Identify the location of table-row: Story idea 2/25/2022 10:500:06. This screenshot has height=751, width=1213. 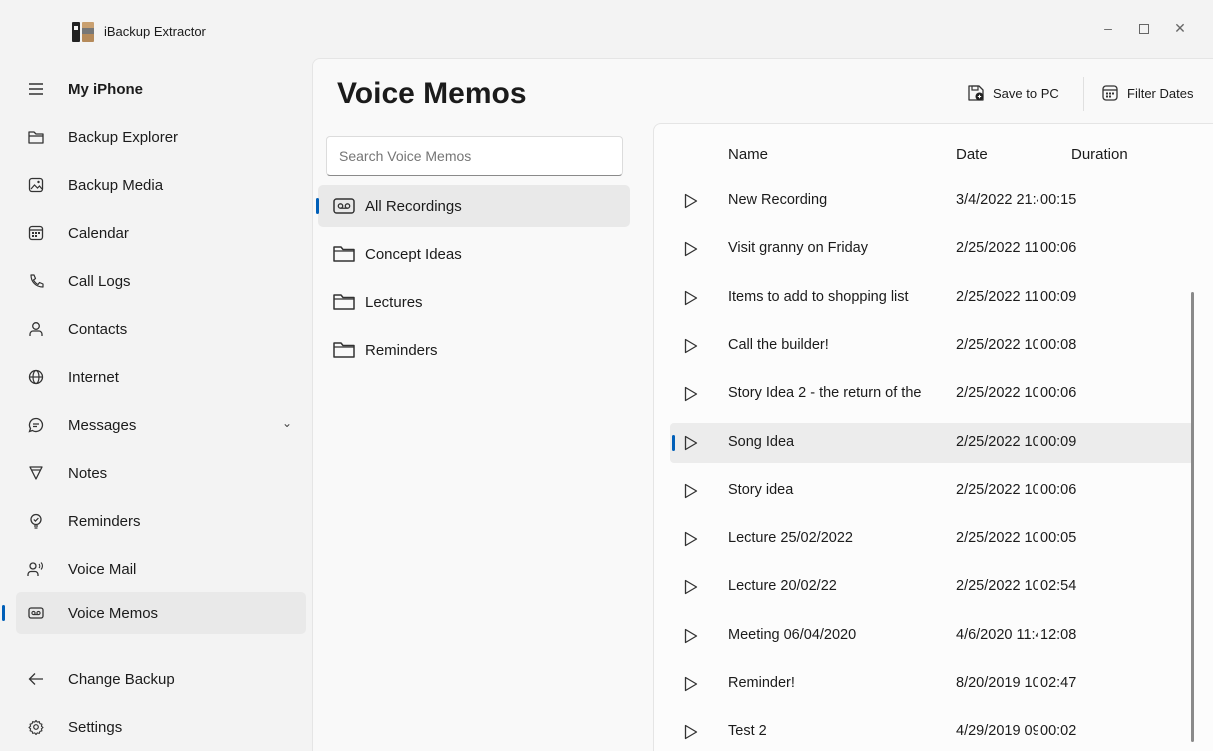
(932, 491).